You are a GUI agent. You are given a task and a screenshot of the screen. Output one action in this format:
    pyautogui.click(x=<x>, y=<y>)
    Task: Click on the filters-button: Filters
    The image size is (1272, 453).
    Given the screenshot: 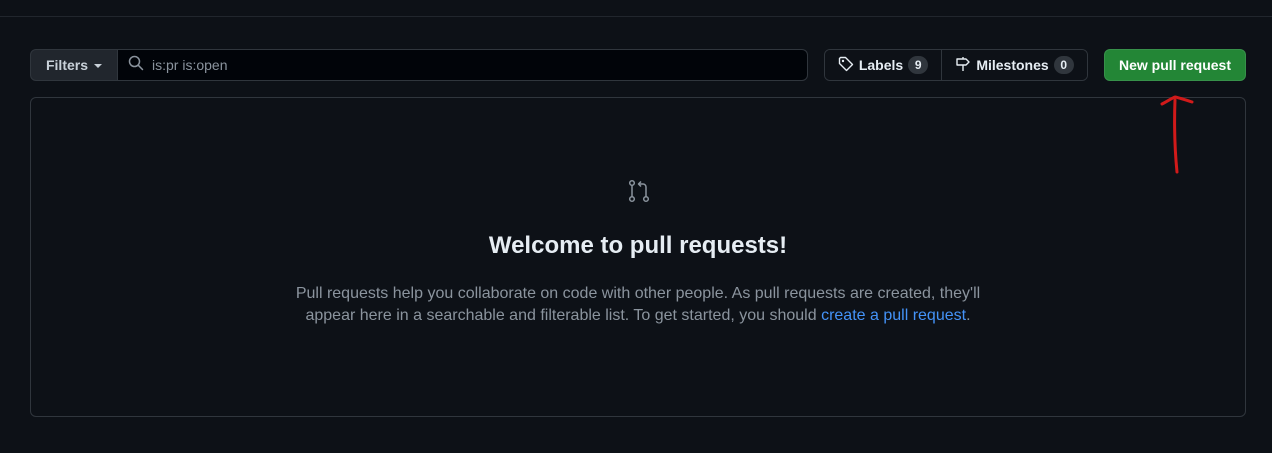 What is the action you would take?
    pyautogui.click(x=74, y=65)
    